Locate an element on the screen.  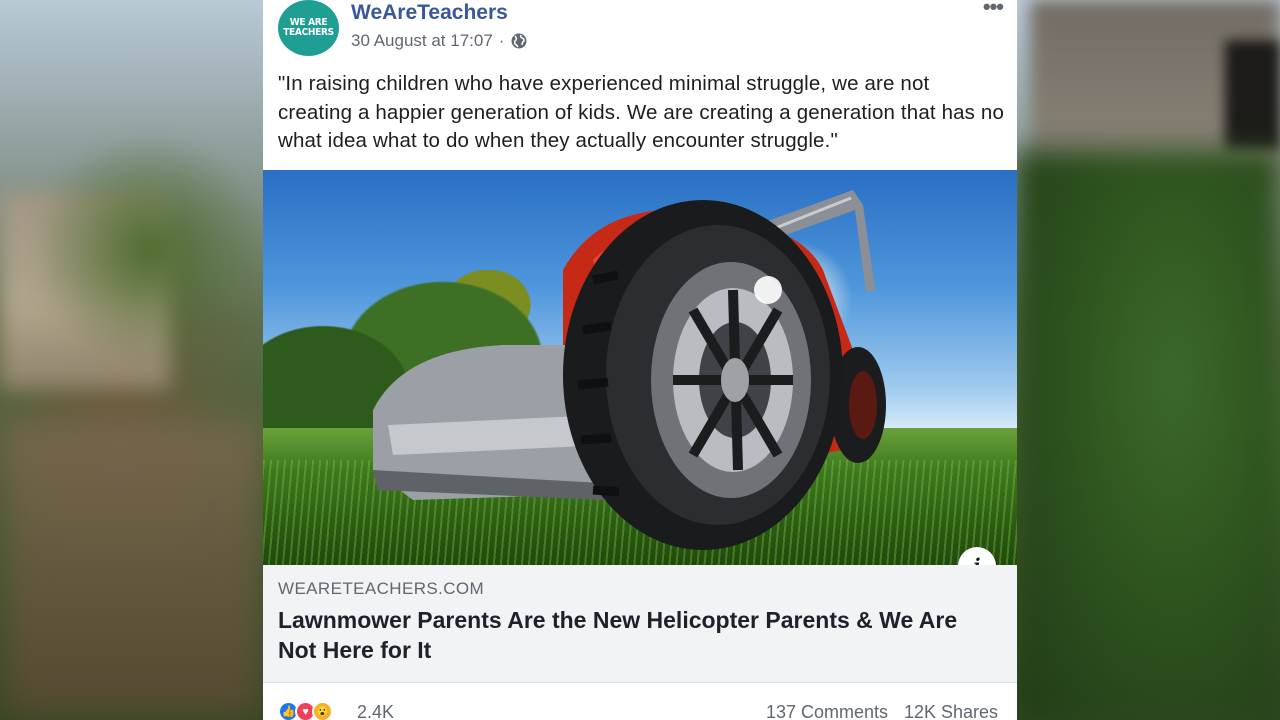
avatar-text-line2: TEACHERS is located at coordinates (308, 32).